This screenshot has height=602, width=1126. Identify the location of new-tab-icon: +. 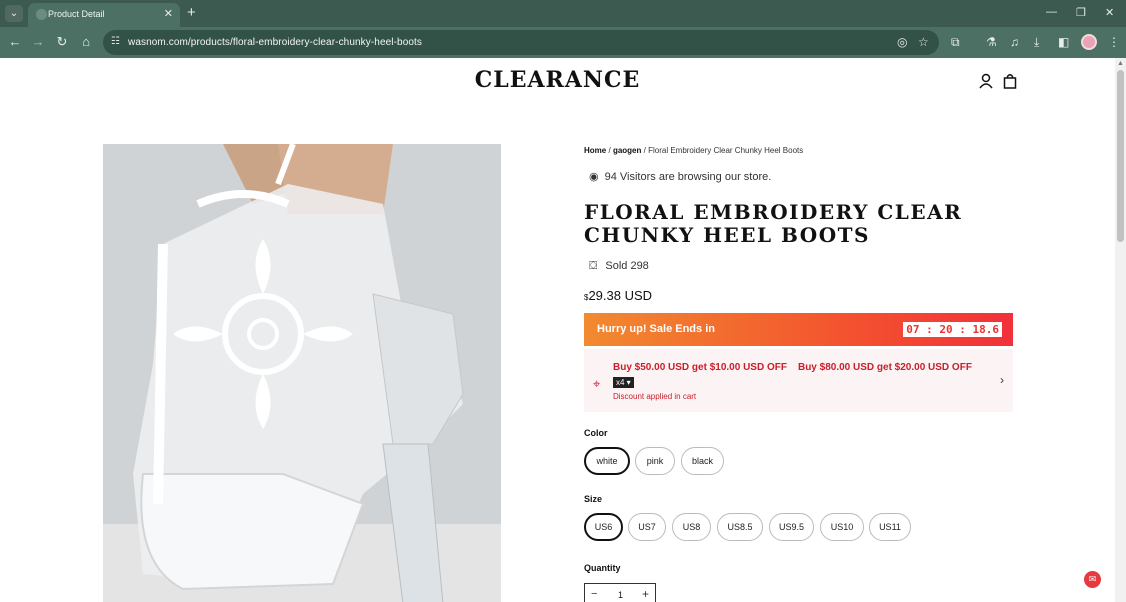
(191, 12).